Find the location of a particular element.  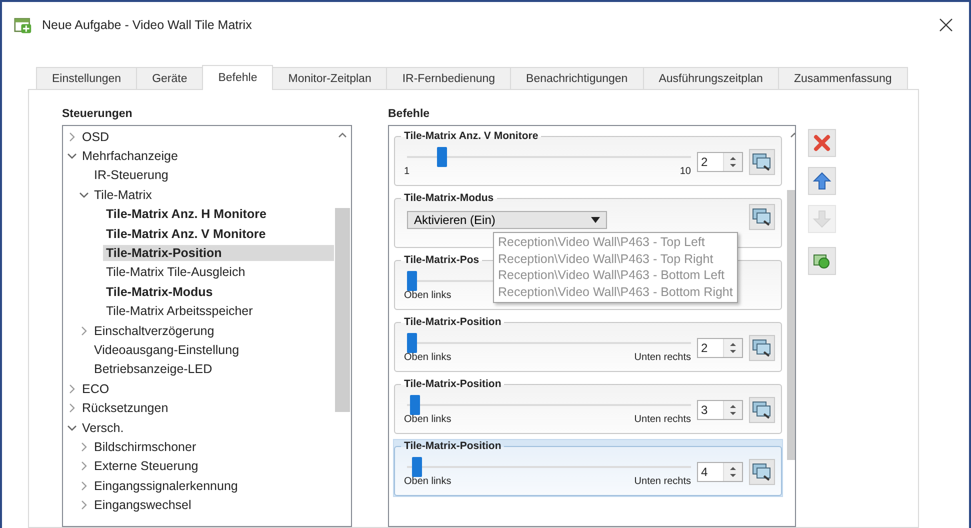

delete-button is located at coordinates (822, 143).